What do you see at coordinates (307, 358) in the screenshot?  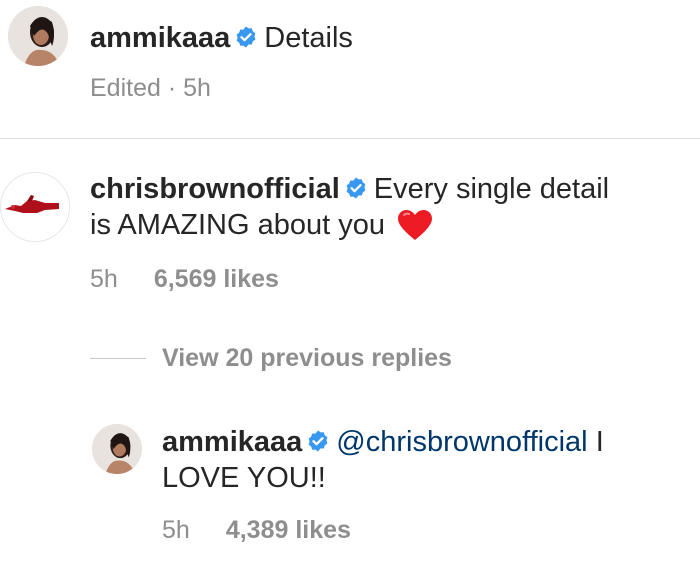 I see `view-previous-replies-button: View 20 previous replies` at bounding box center [307, 358].